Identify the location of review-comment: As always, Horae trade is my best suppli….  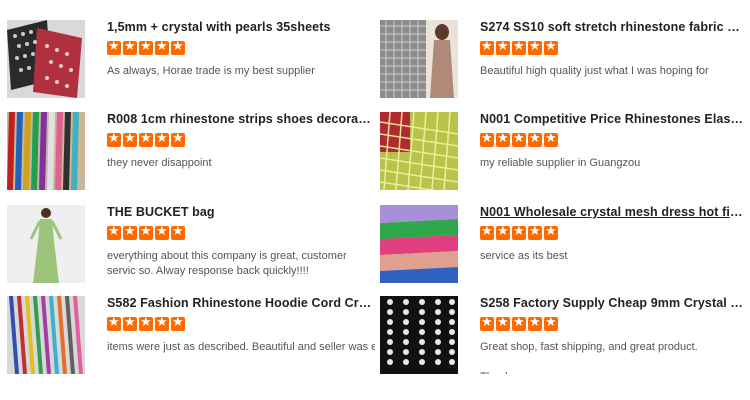
(211, 71).